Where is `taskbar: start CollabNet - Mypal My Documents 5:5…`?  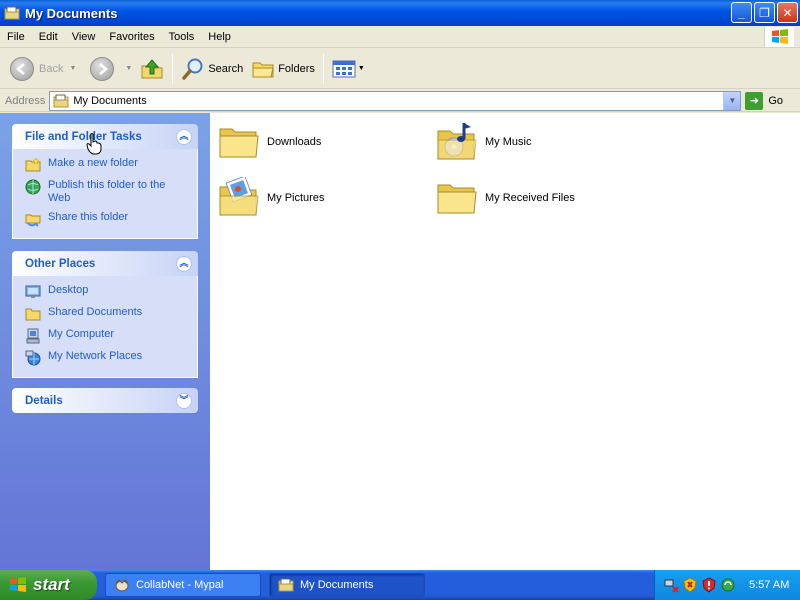
taskbar: start CollabNet - Mypal My Documents 5:5… is located at coordinates (400, 585).